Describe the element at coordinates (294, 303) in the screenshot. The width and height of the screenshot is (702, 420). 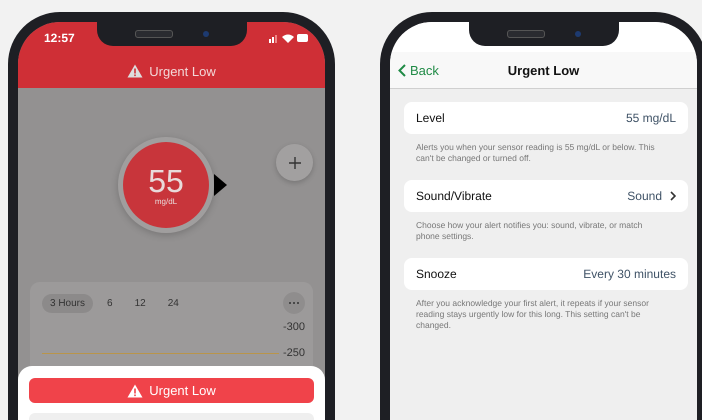
I see `more-button` at that location.